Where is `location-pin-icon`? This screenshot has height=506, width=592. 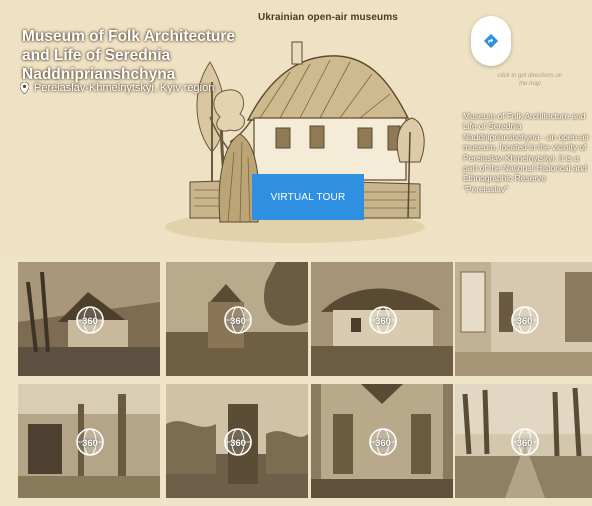
location-pin-icon is located at coordinates (24, 88).